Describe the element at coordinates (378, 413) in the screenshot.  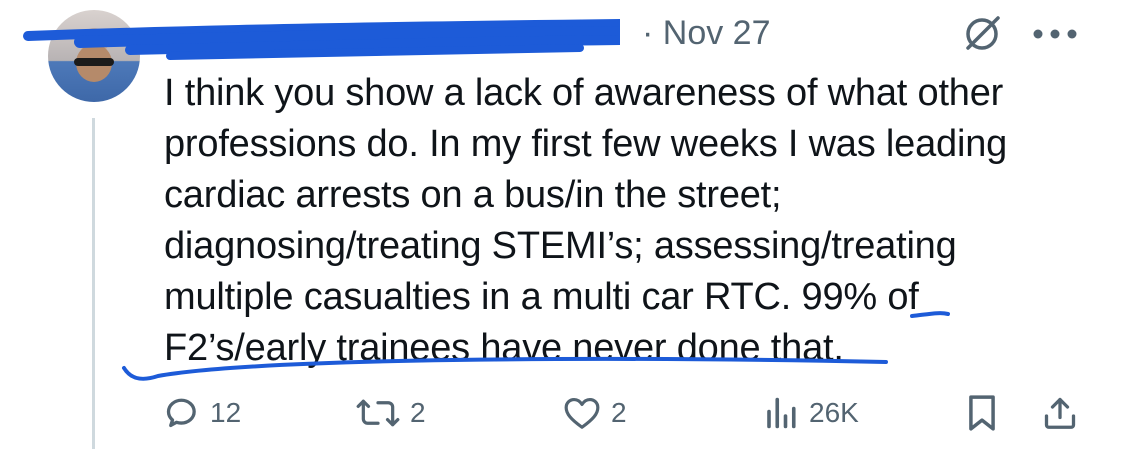
I see `repost-icon` at that location.